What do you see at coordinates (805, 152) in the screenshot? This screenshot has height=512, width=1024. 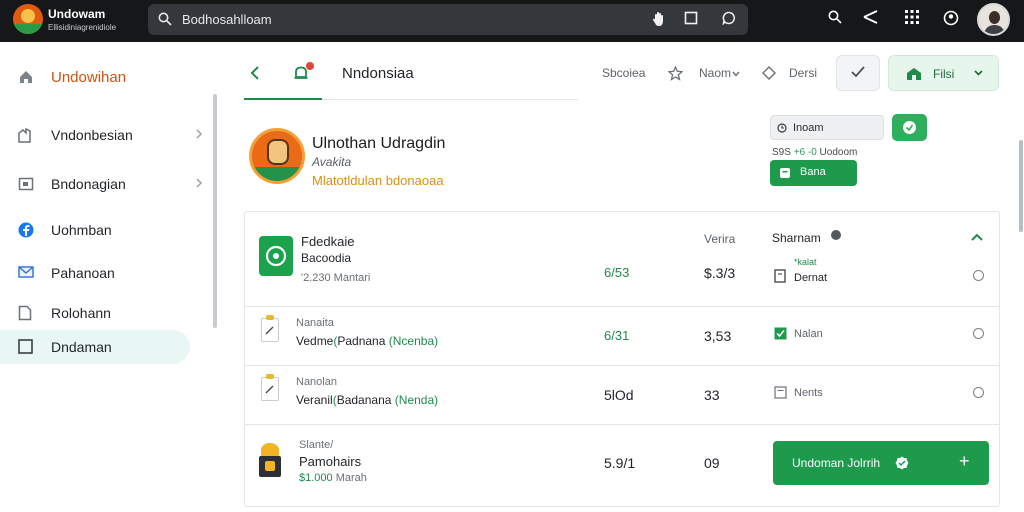 I see `meta-delta: +6 -0` at bounding box center [805, 152].